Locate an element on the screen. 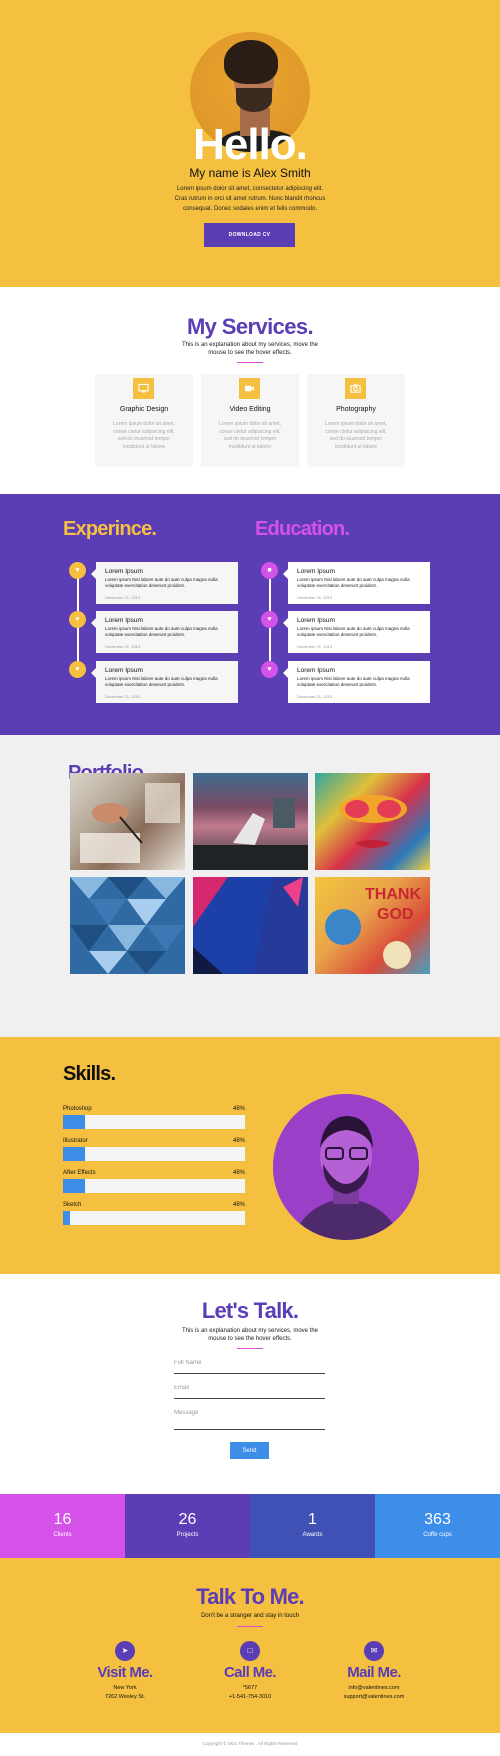 This screenshot has width=500, height=1756. education-title: Education. is located at coordinates (302, 529).